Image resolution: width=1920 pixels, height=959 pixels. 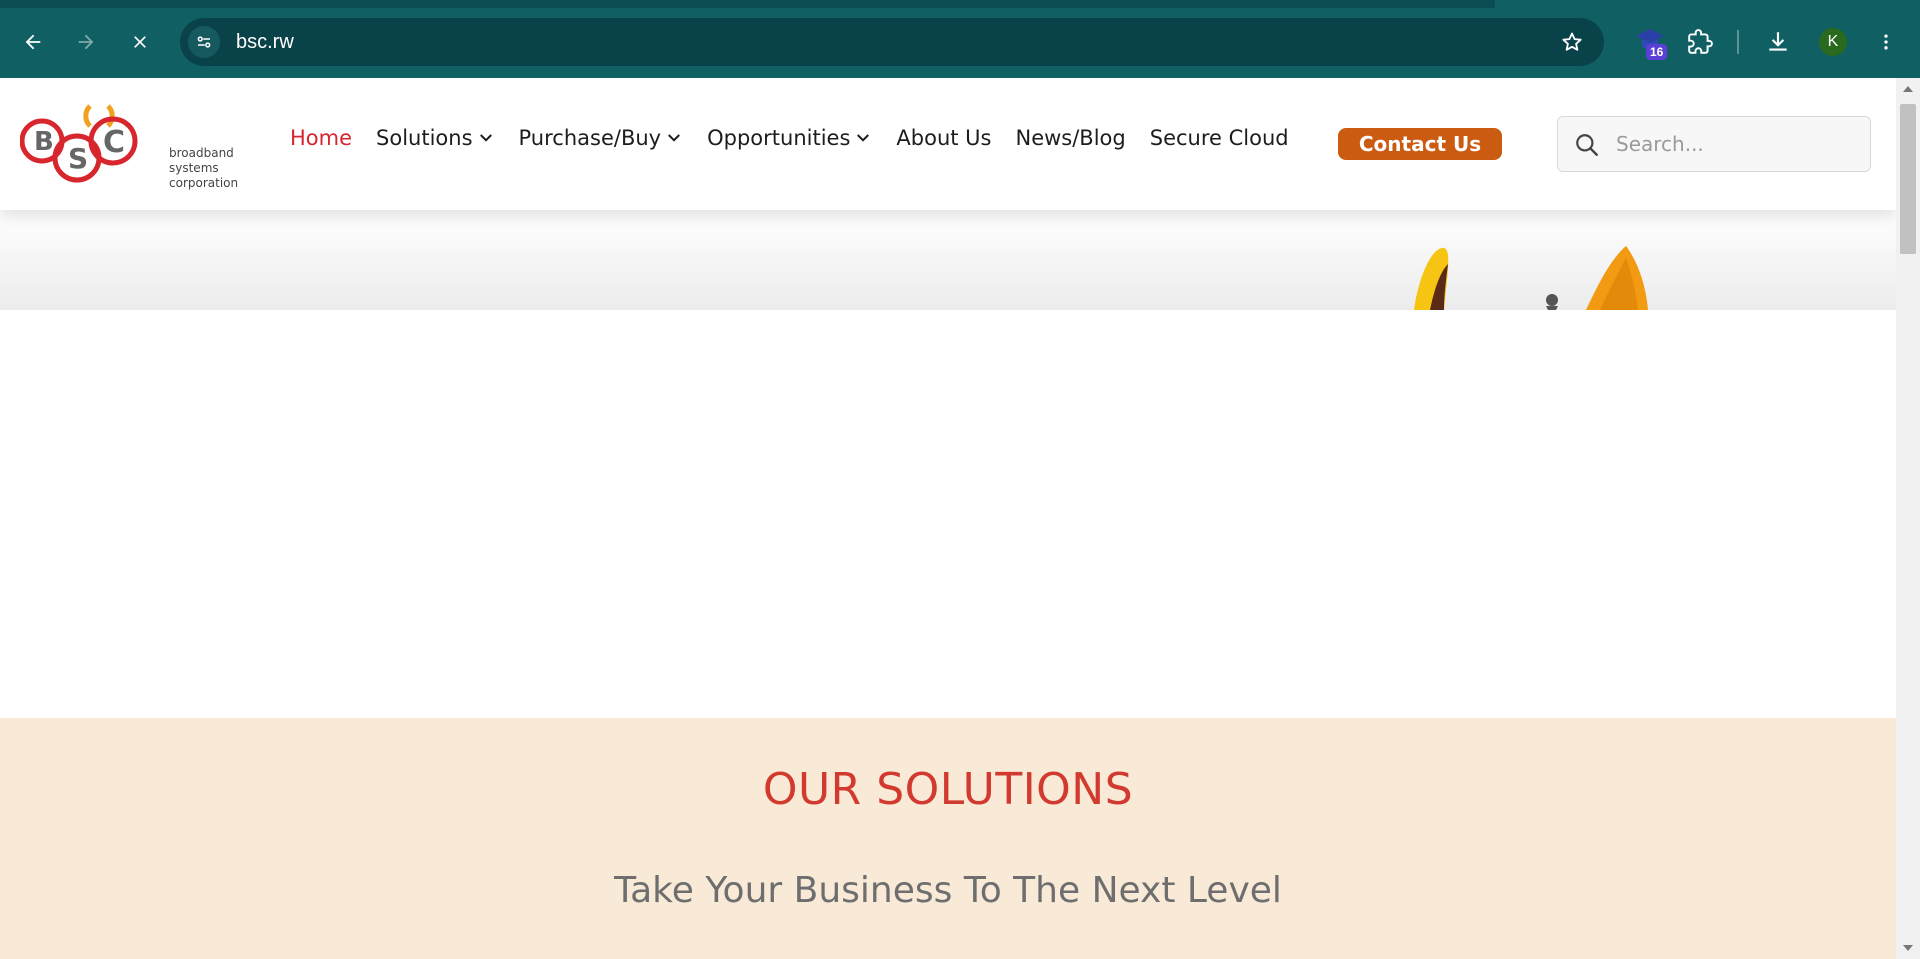 I want to click on bookmark-button, so click(x=1572, y=44).